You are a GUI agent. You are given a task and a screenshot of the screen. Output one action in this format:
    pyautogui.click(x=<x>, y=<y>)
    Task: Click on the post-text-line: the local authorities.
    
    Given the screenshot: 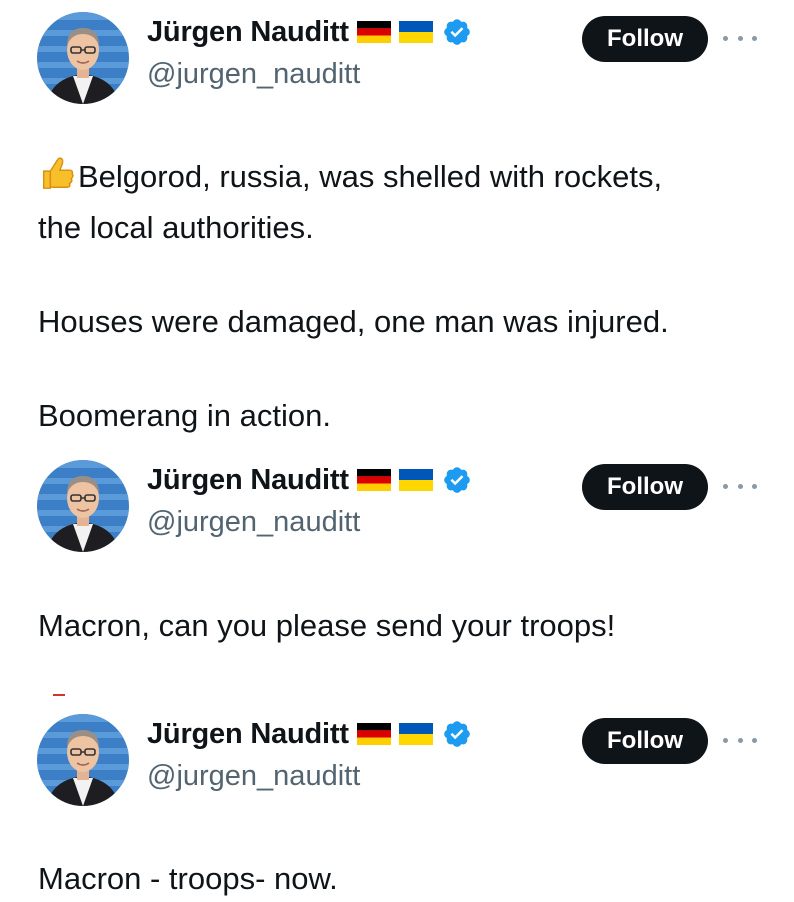 What is the action you would take?
    pyautogui.click(x=176, y=227)
    